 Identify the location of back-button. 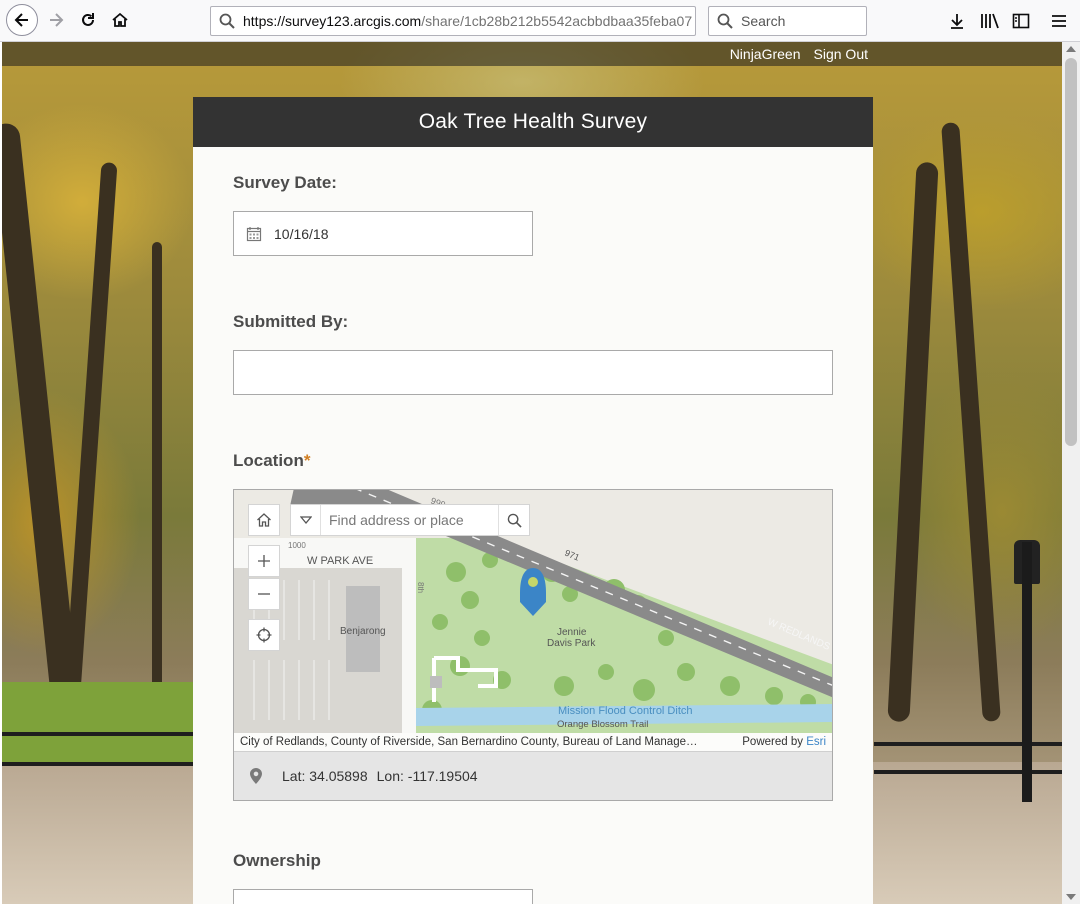
(22, 20).